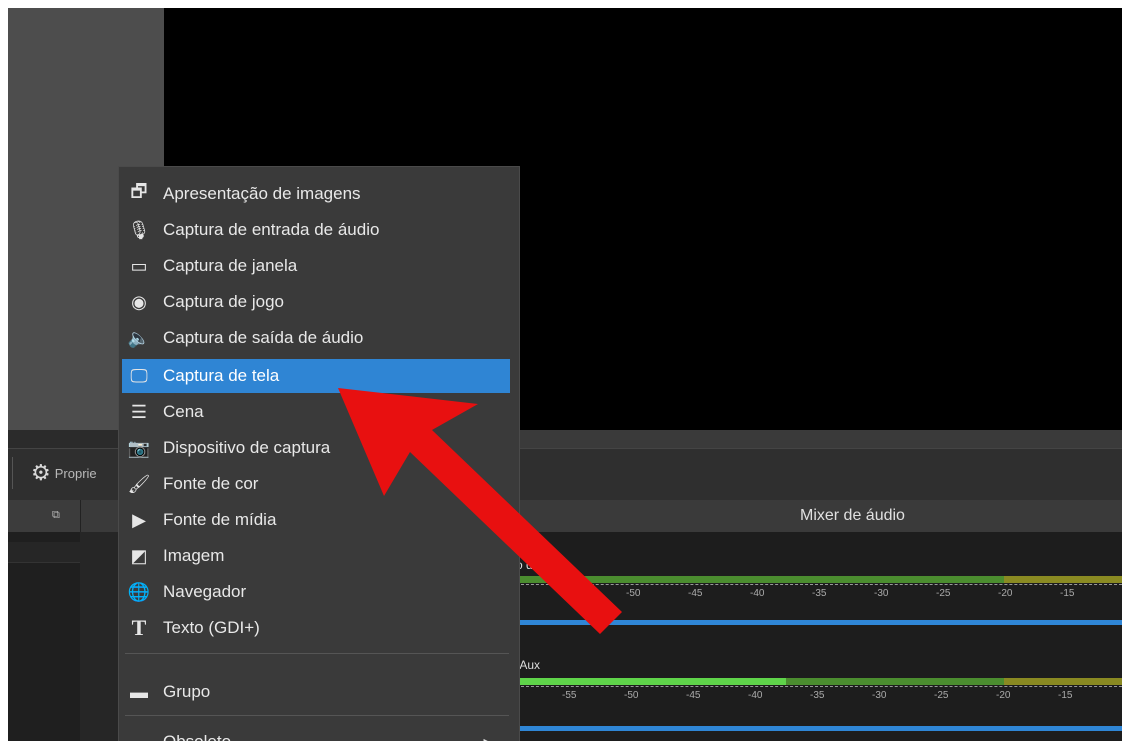  Describe the element at coordinates (316, 520) in the screenshot. I see `menu-item-media-source: ▶ Fonte de mídia` at that location.